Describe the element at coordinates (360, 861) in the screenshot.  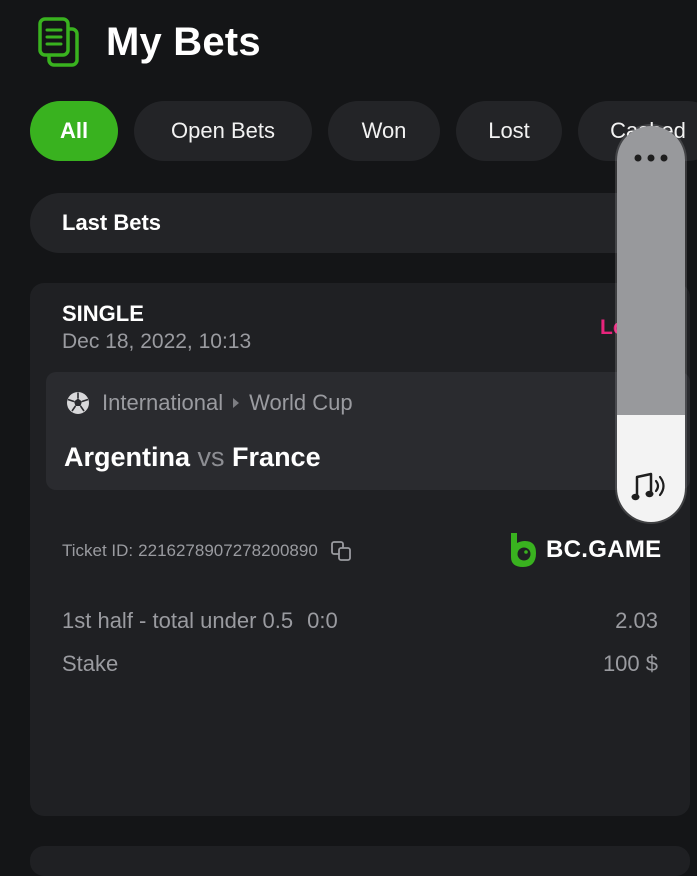
I see `next-bet-card` at that location.